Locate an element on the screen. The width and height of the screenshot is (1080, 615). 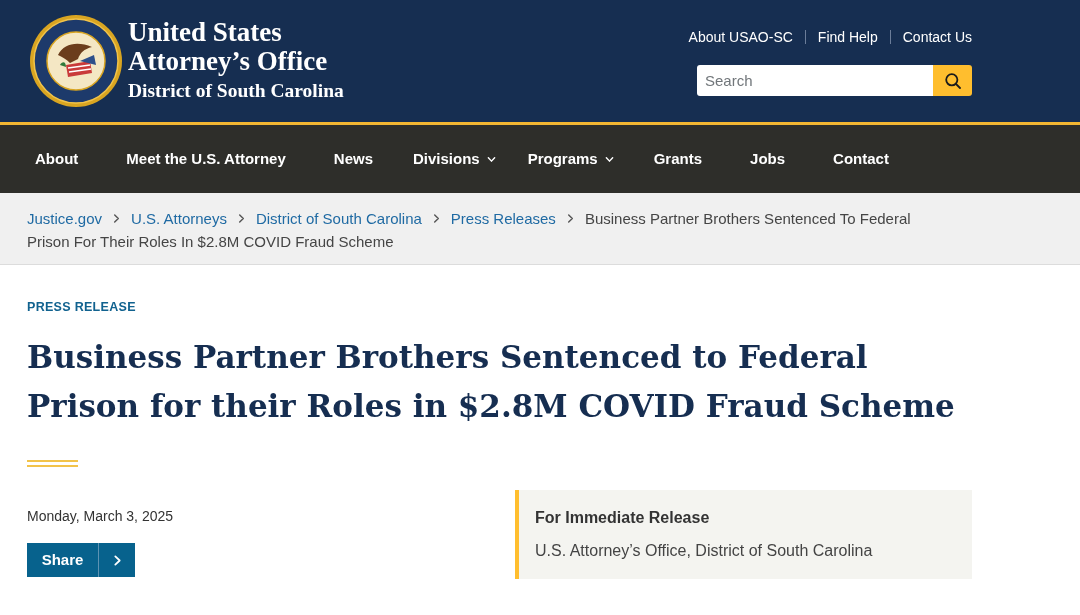
release-heading: For Immediate Release is located at coordinates (622, 518).